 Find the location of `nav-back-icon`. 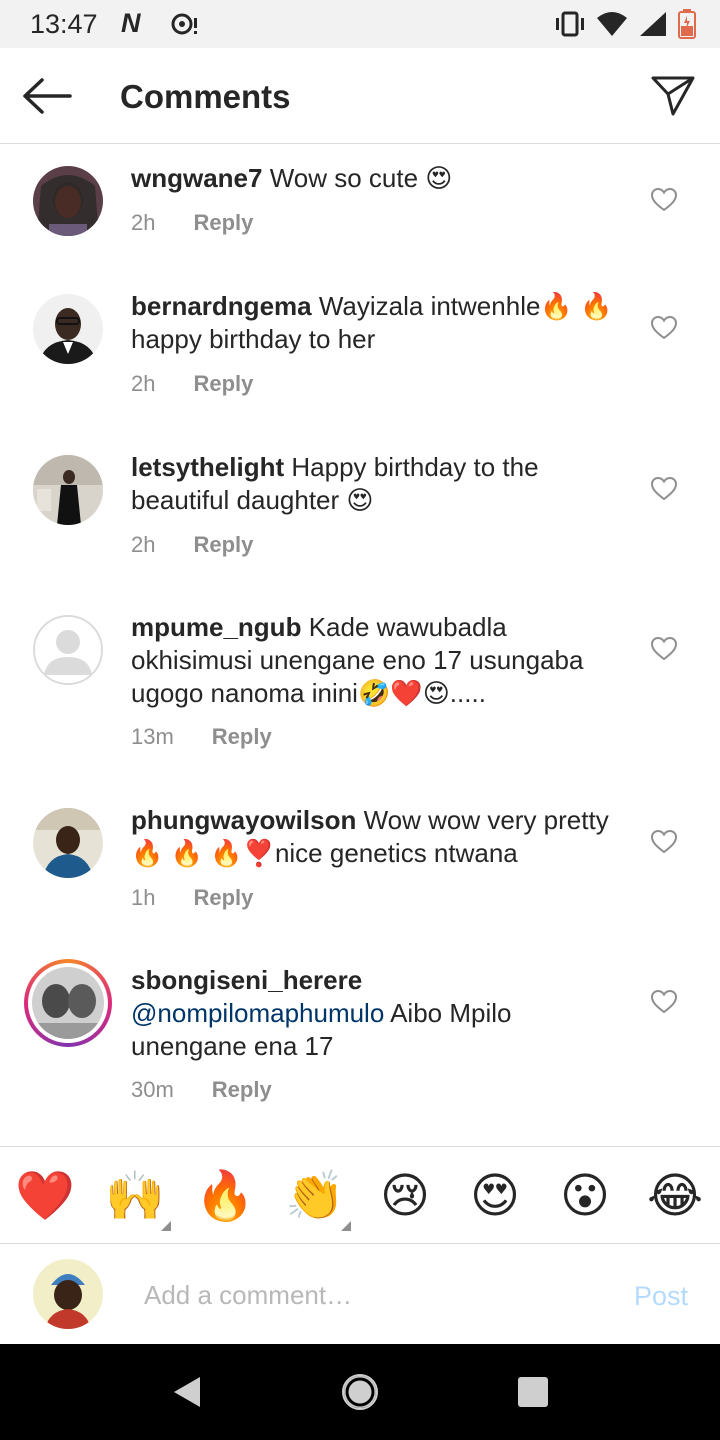

nav-back-icon is located at coordinates (187, 1392).